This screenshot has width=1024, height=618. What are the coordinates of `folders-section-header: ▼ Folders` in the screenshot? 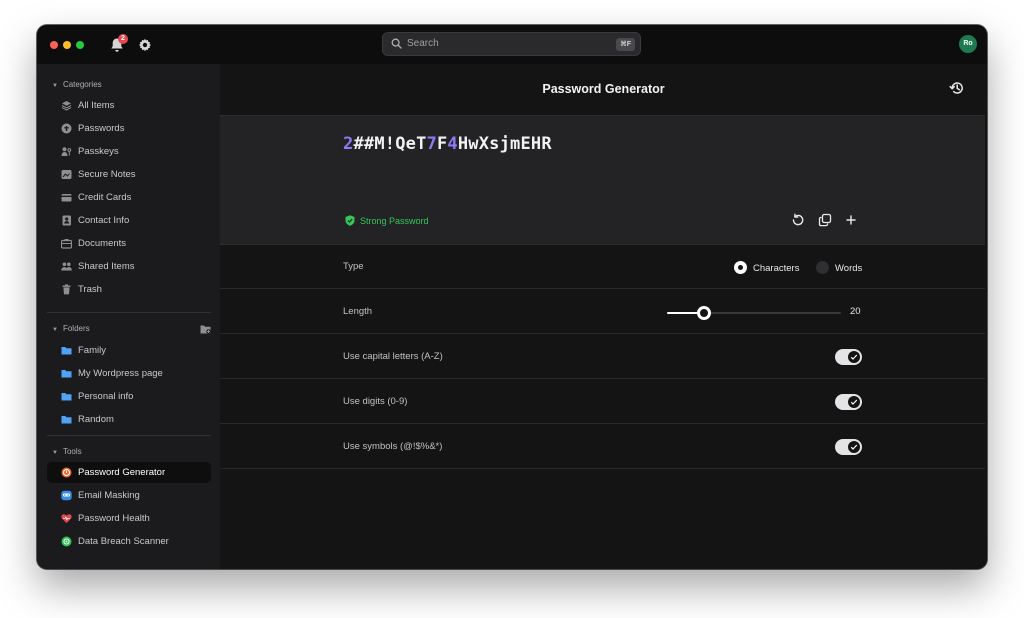 It's located at (71, 328).